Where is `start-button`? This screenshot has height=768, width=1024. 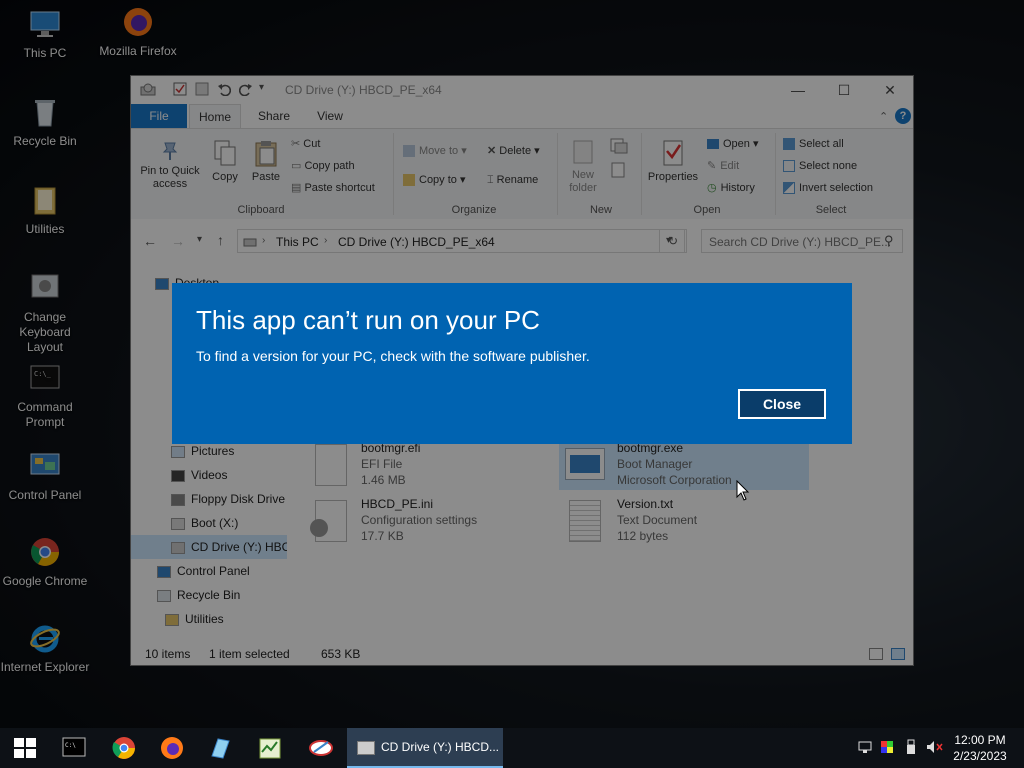
start-button is located at coordinates (25, 749).